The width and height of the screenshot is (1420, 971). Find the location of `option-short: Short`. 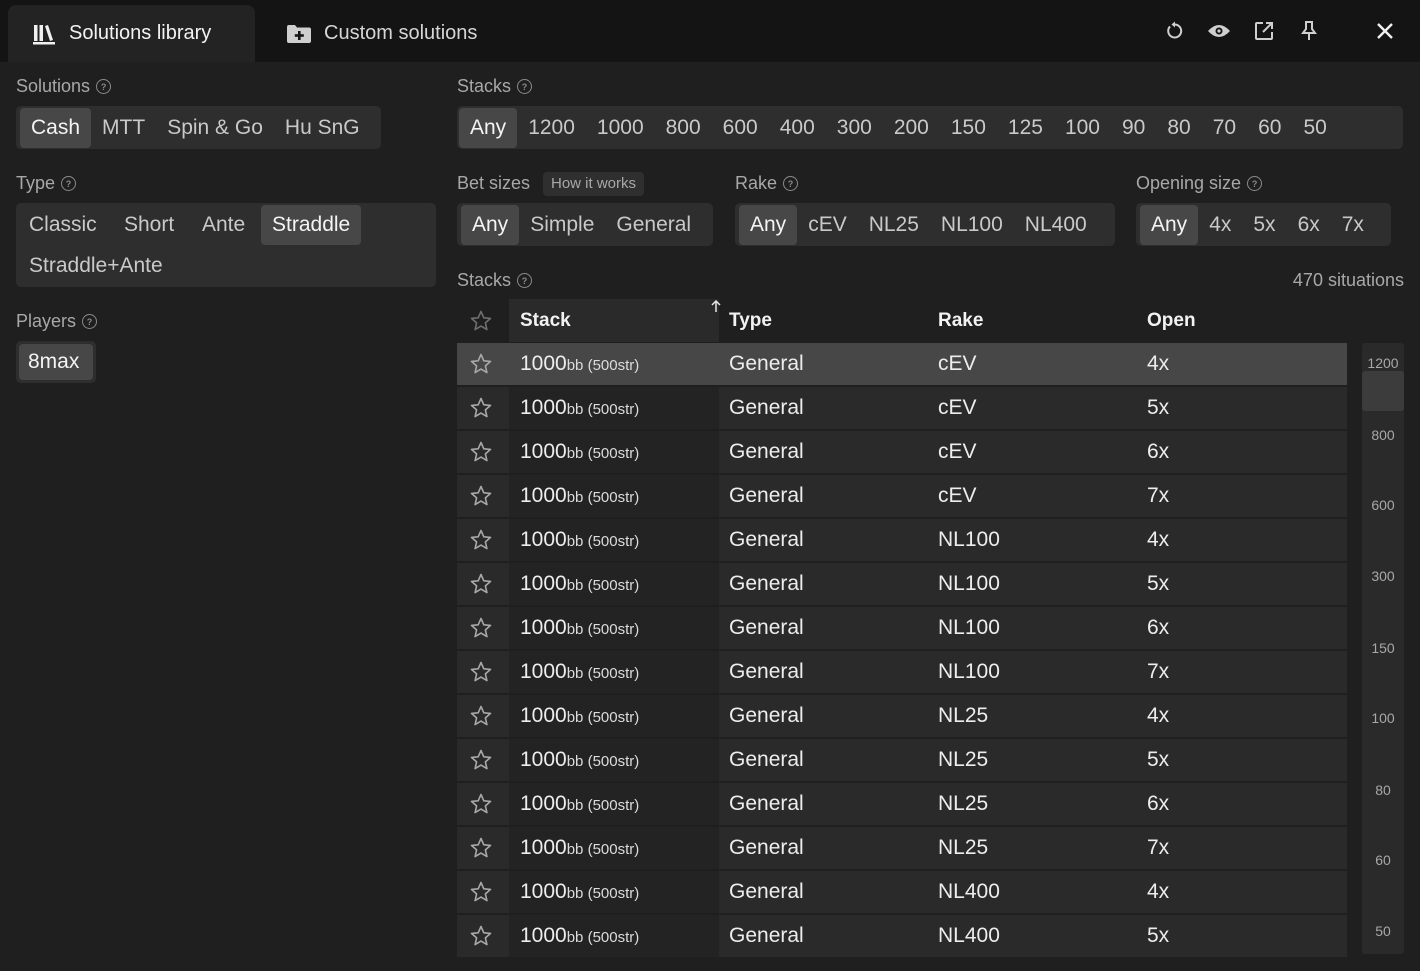

option-short: Short is located at coordinates (149, 225).